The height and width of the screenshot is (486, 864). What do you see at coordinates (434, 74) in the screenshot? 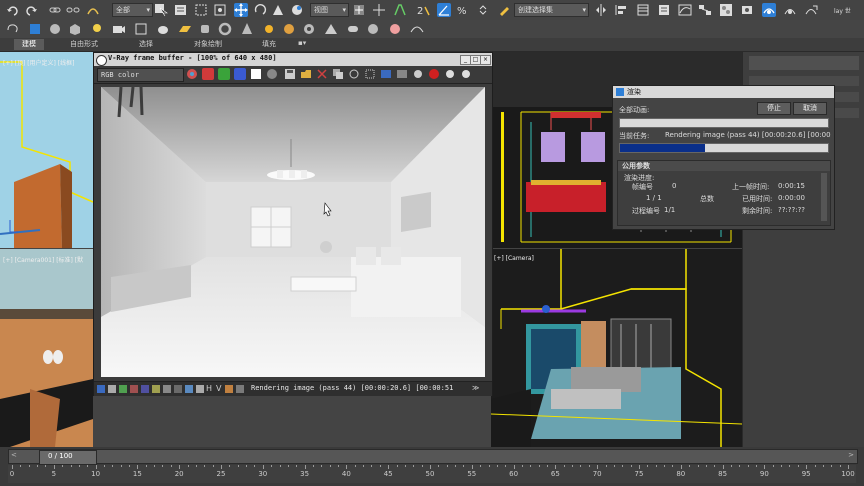
I see `render-stop-icon` at bounding box center [434, 74].